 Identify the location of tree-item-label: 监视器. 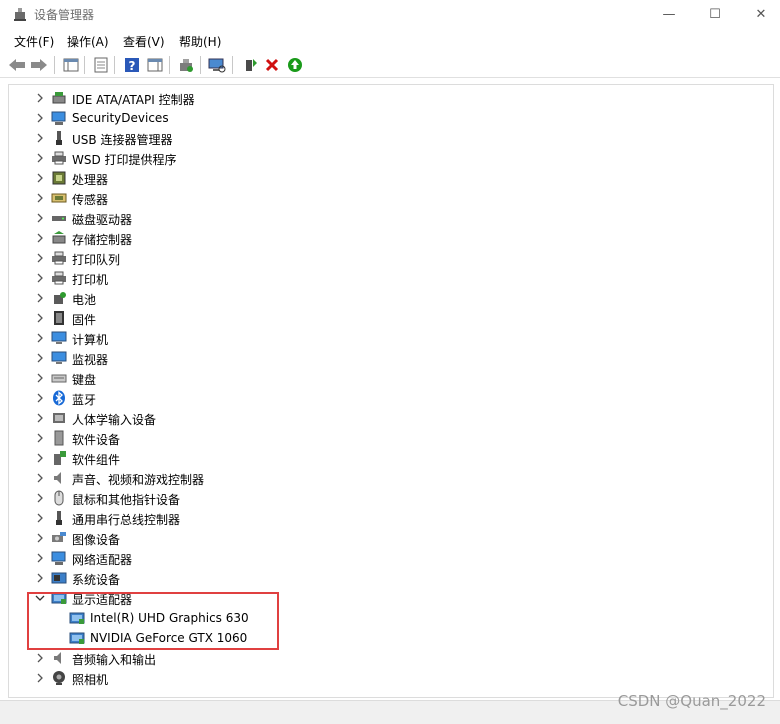
(90, 360).